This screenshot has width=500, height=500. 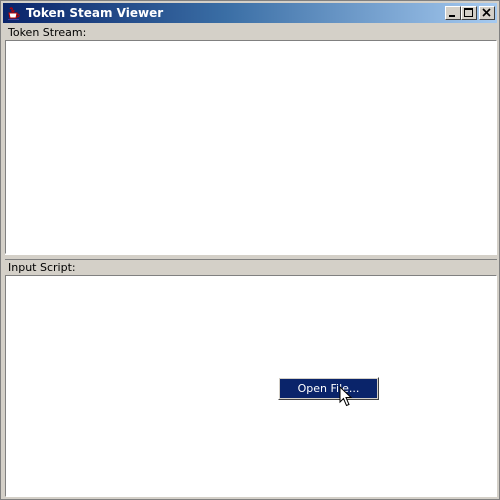 I want to click on maximize-icon, so click(x=468, y=12).